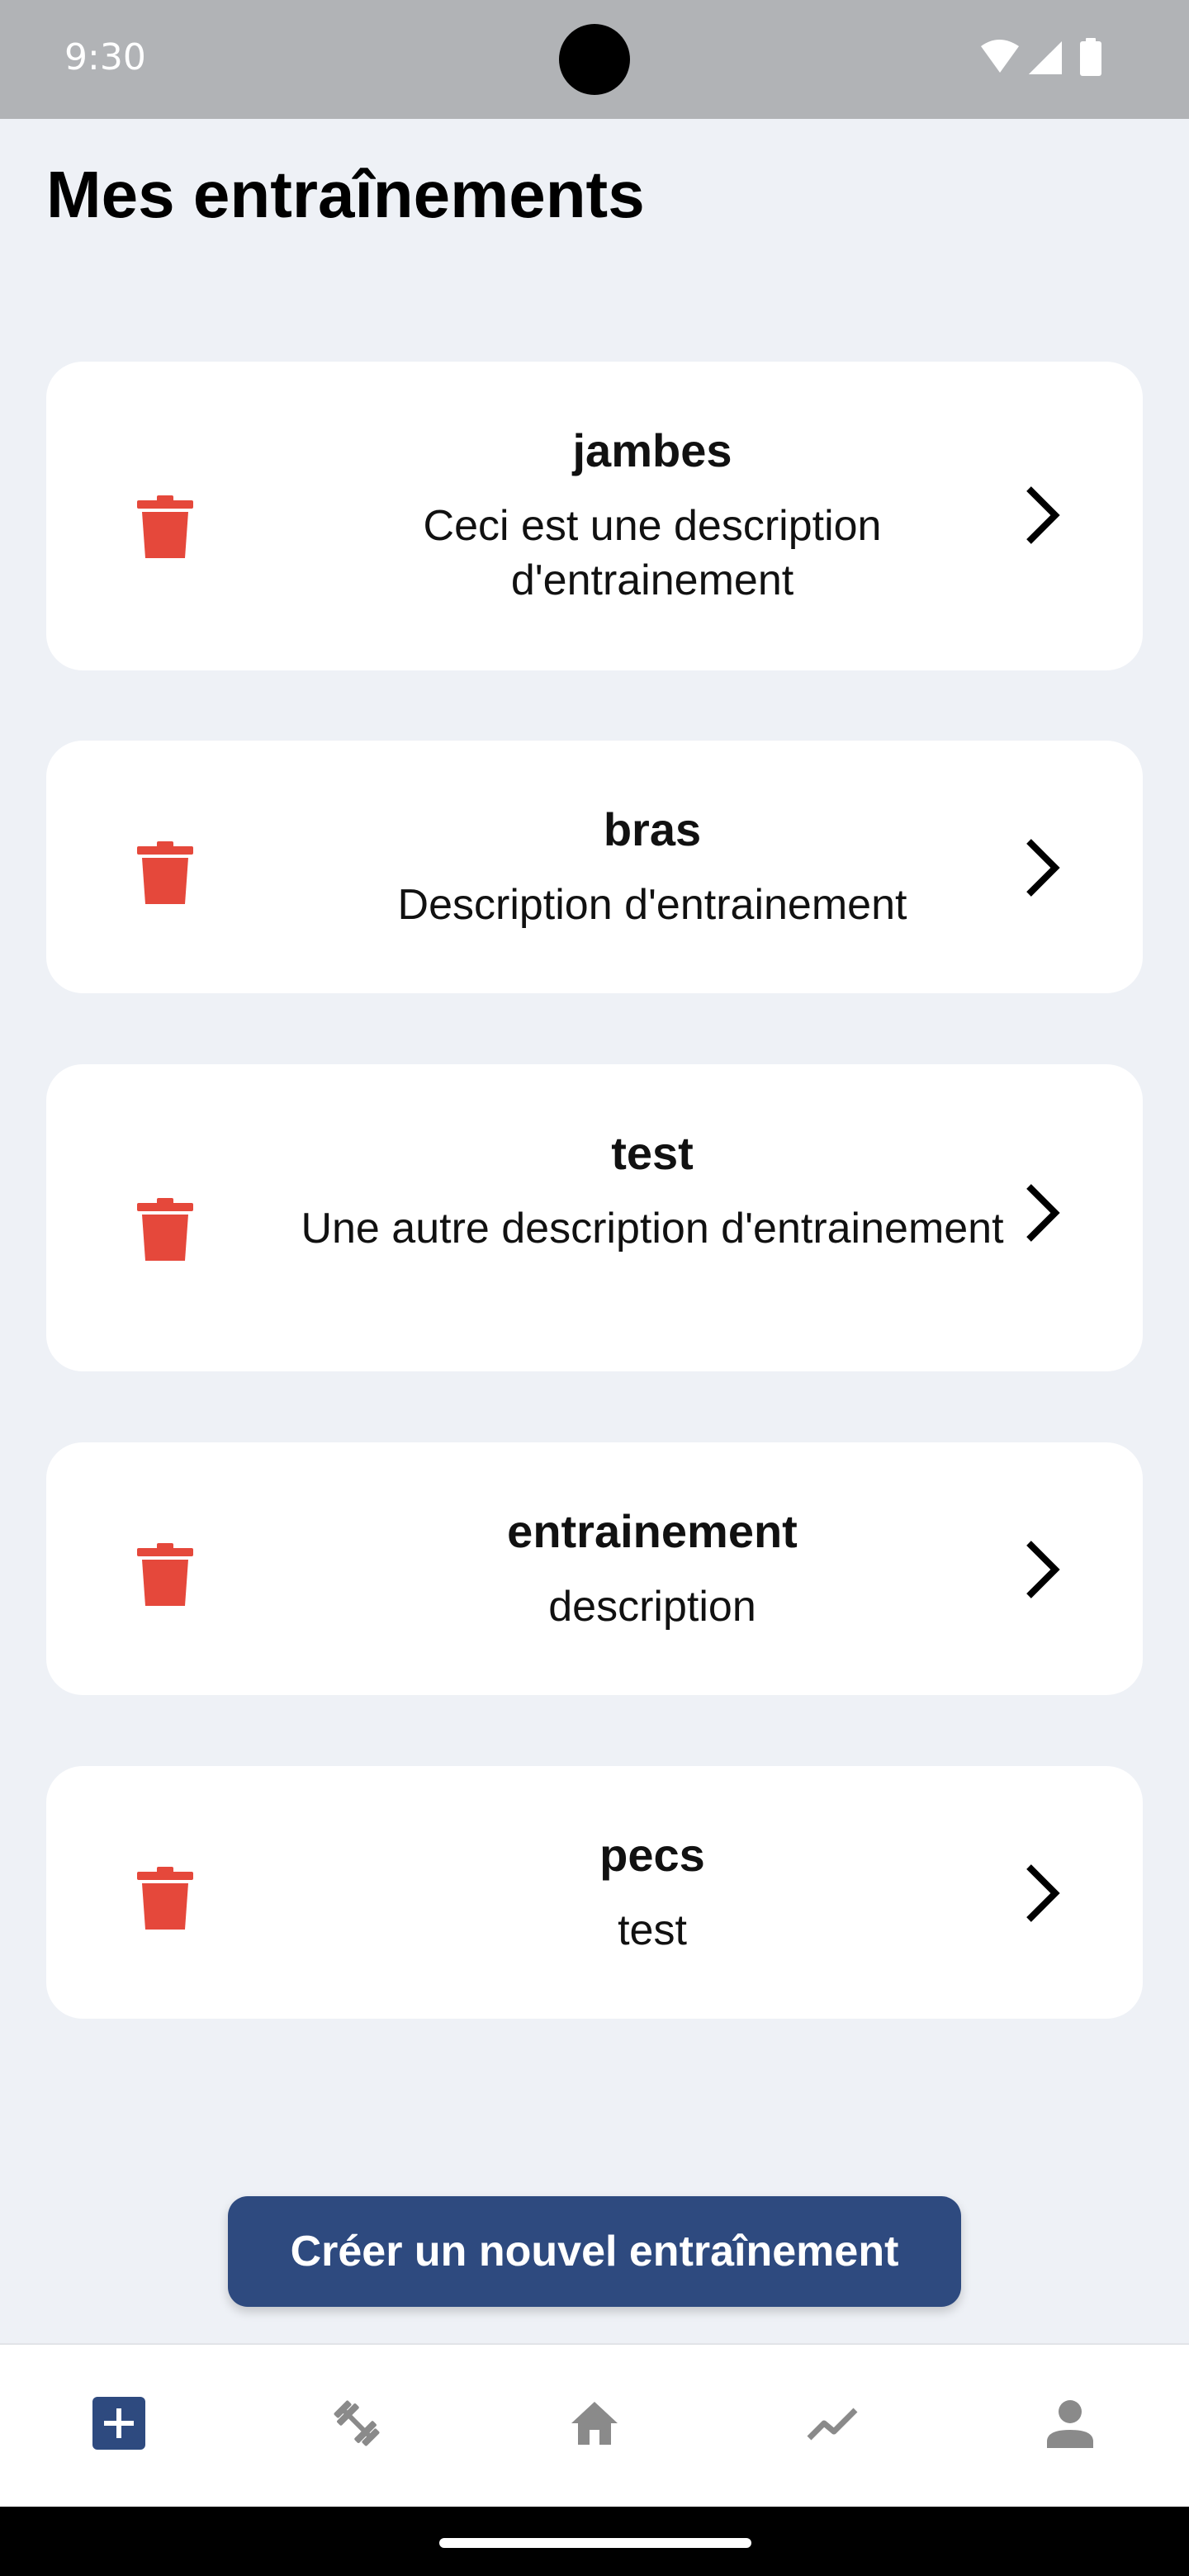 The image size is (1189, 2576). What do you see at coordinates (594, 2251) in the screenshot?
I see `create-workout-button: Créer un nouvel entraînement` at bounding box center [594, 2251].